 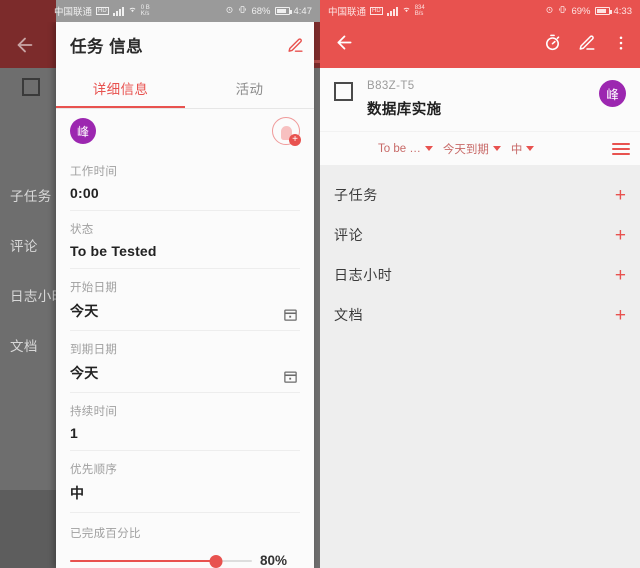 What do you see at coordinates (480, 195) in the screenshot?
I see `section-subtasks: 子任务 +` at bounding box center [480, 195].